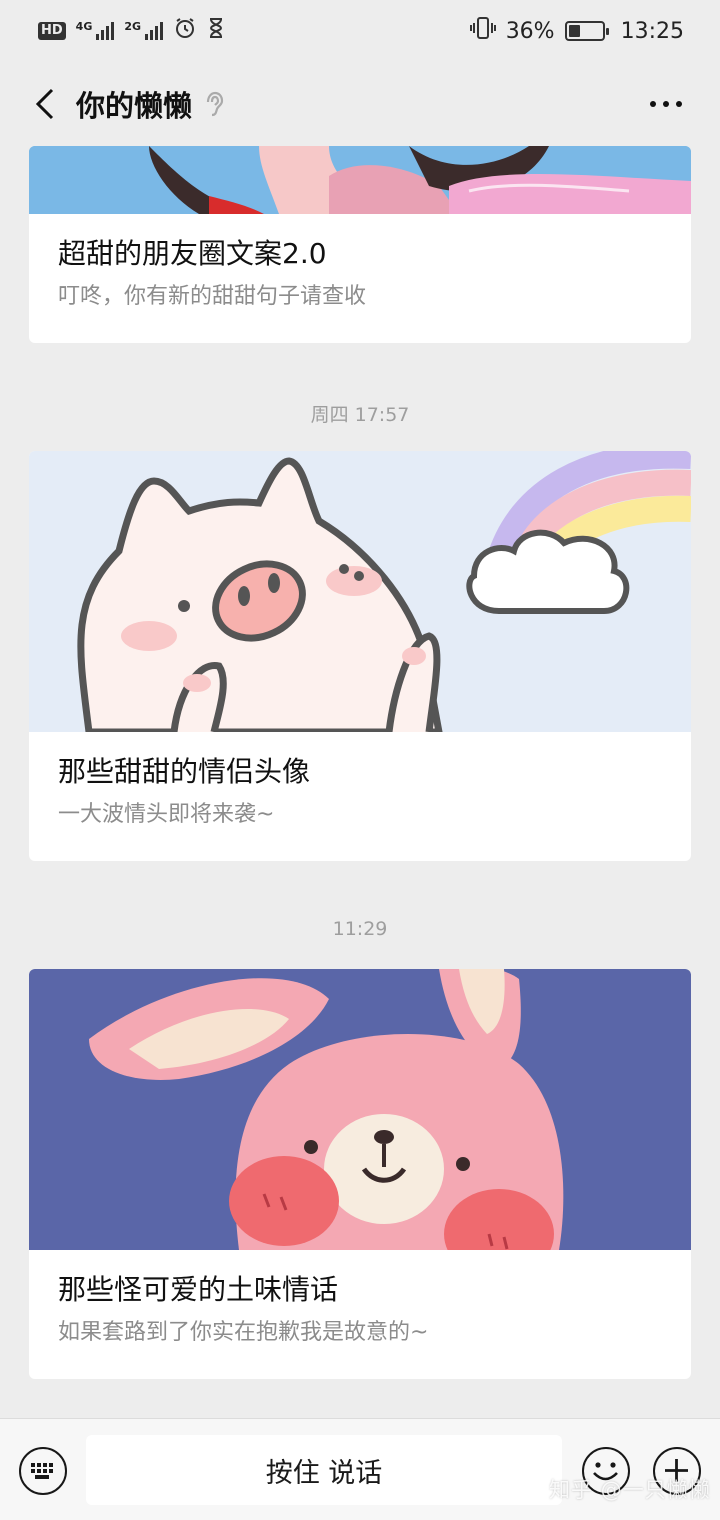 This screenshot has height=1520, width=720. Describe the element at coordinates (95, 30) in the screenshot. I see `signal-4g-icon: 4G` at that location.